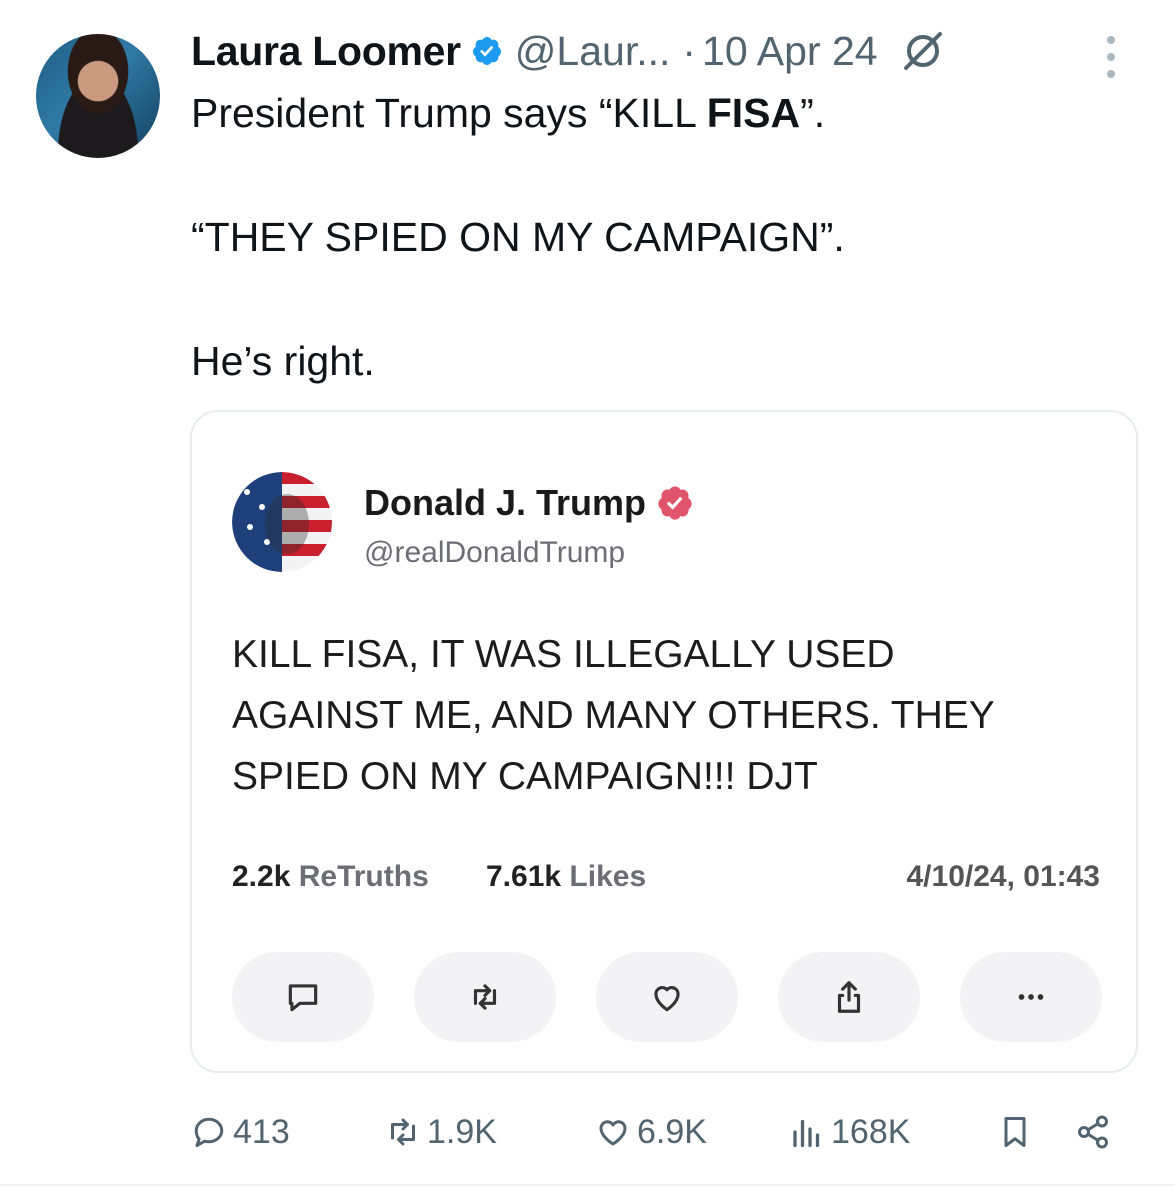  What do you see at coordinates (672, 1131) in the screenshot?
I see `like-count: 6.9K` at bounding box center [672, 1131].